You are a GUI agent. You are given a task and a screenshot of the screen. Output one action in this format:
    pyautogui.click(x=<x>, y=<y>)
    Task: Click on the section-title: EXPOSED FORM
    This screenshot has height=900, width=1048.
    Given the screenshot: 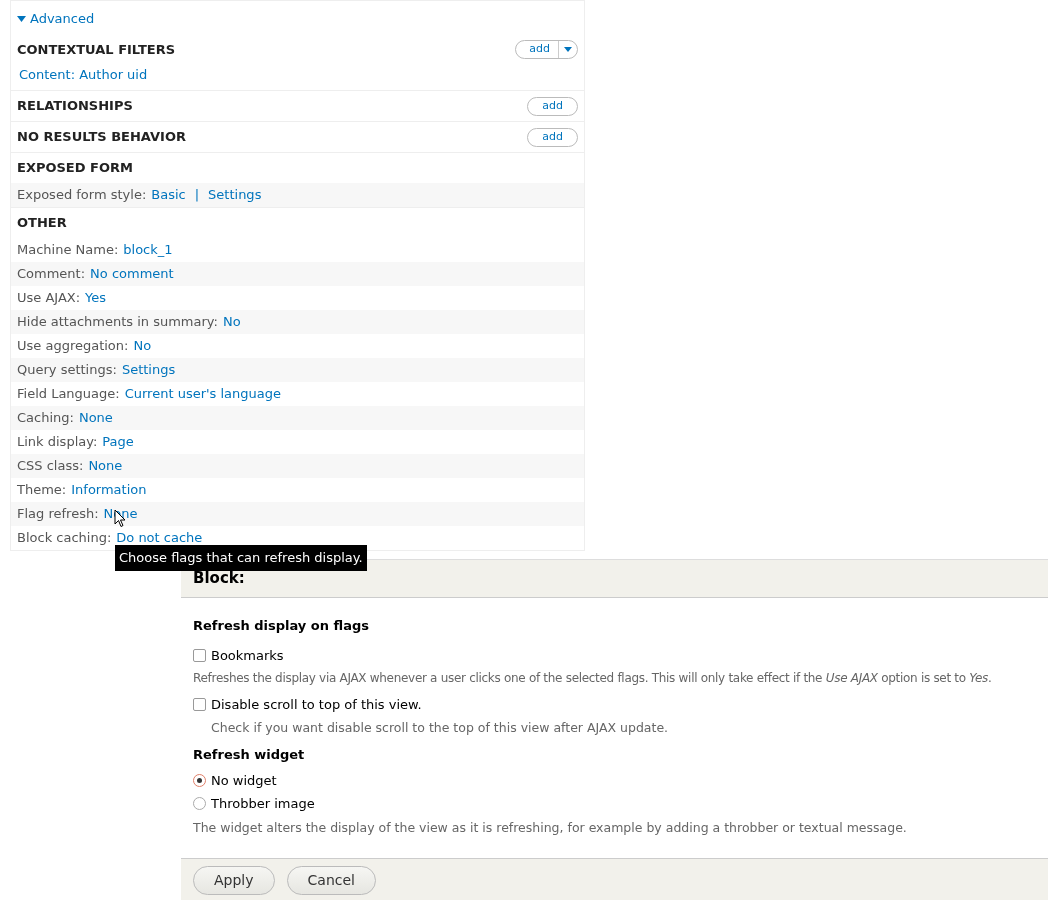 What is the action you would take?
    pyautogui.click(x=75, y=168)
    